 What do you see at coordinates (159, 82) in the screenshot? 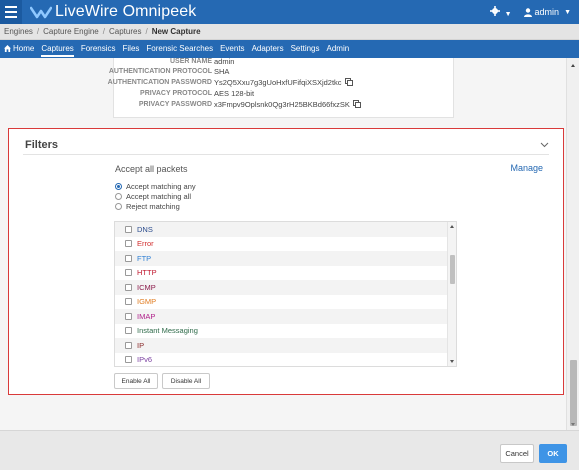
I see `auth-label: AUTHENTICATION PASSWORD` at bounding box center [159, 82].